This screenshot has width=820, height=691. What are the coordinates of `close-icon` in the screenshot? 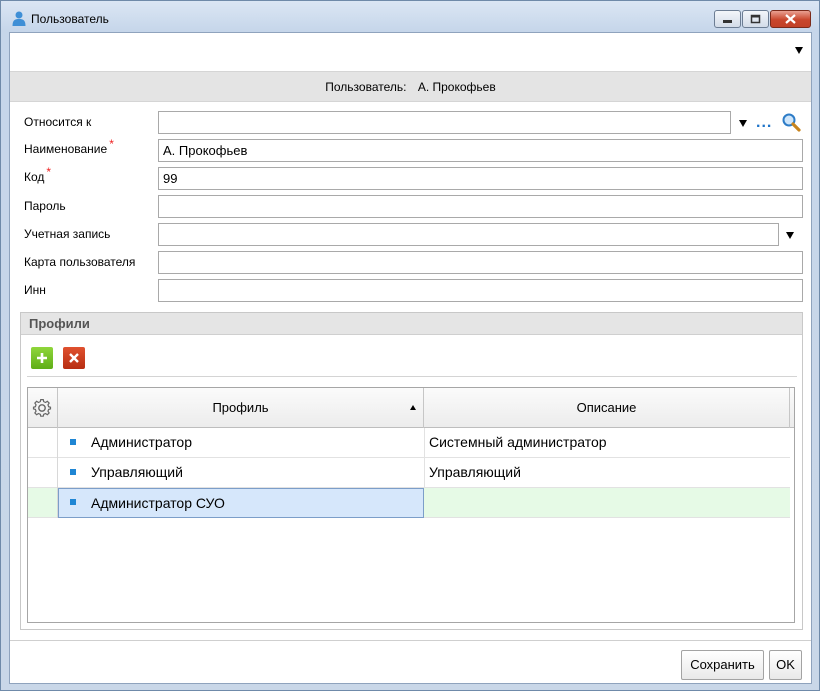 It's located at (790, 19).